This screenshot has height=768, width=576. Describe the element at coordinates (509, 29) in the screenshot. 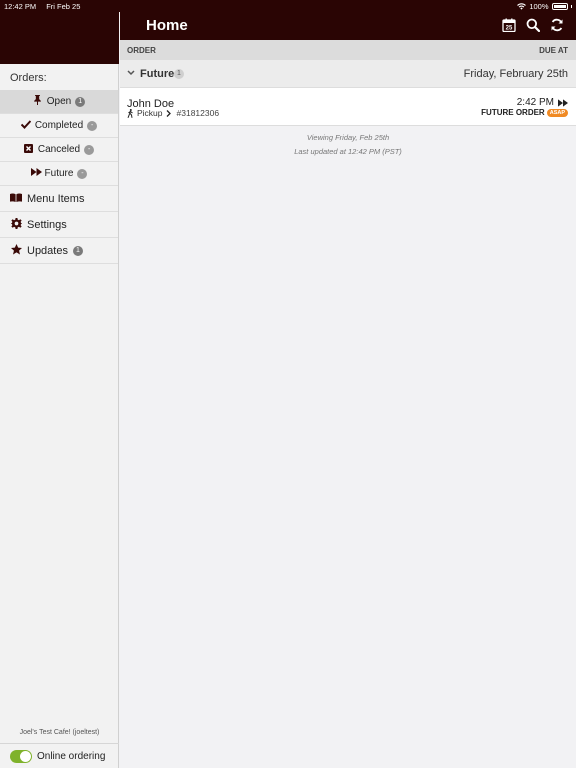

I see `calendar-day: 25` at that location.